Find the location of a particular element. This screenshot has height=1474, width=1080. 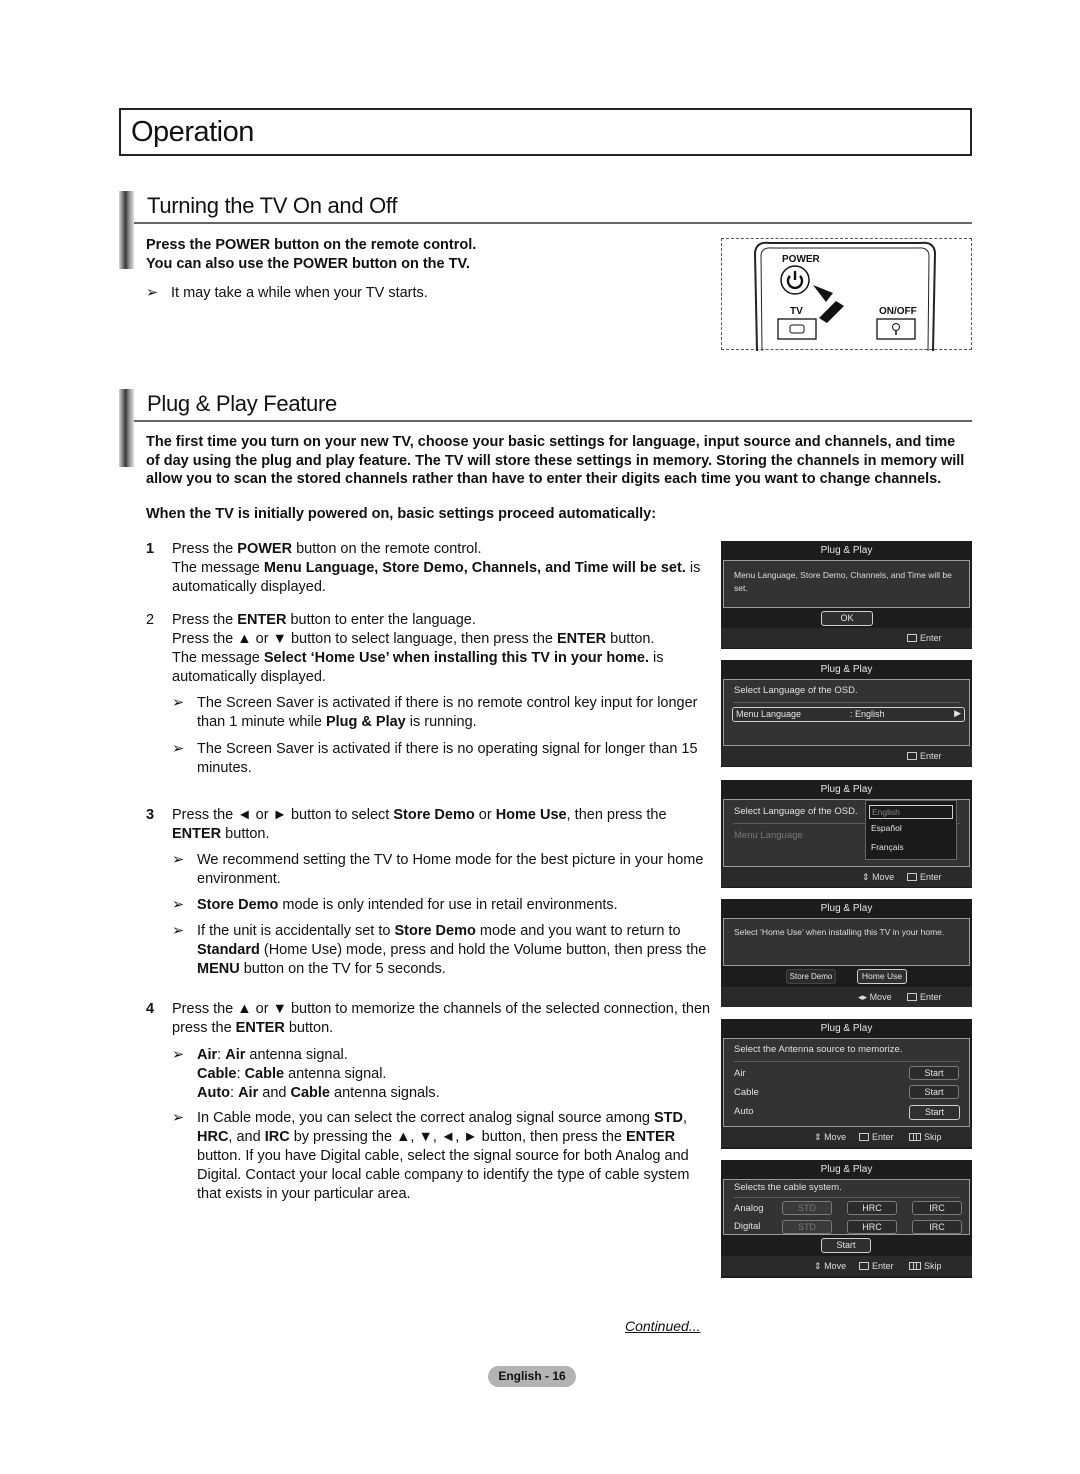

osd-prompt: Selects the cable system. is located at coordinates (788, 1187).